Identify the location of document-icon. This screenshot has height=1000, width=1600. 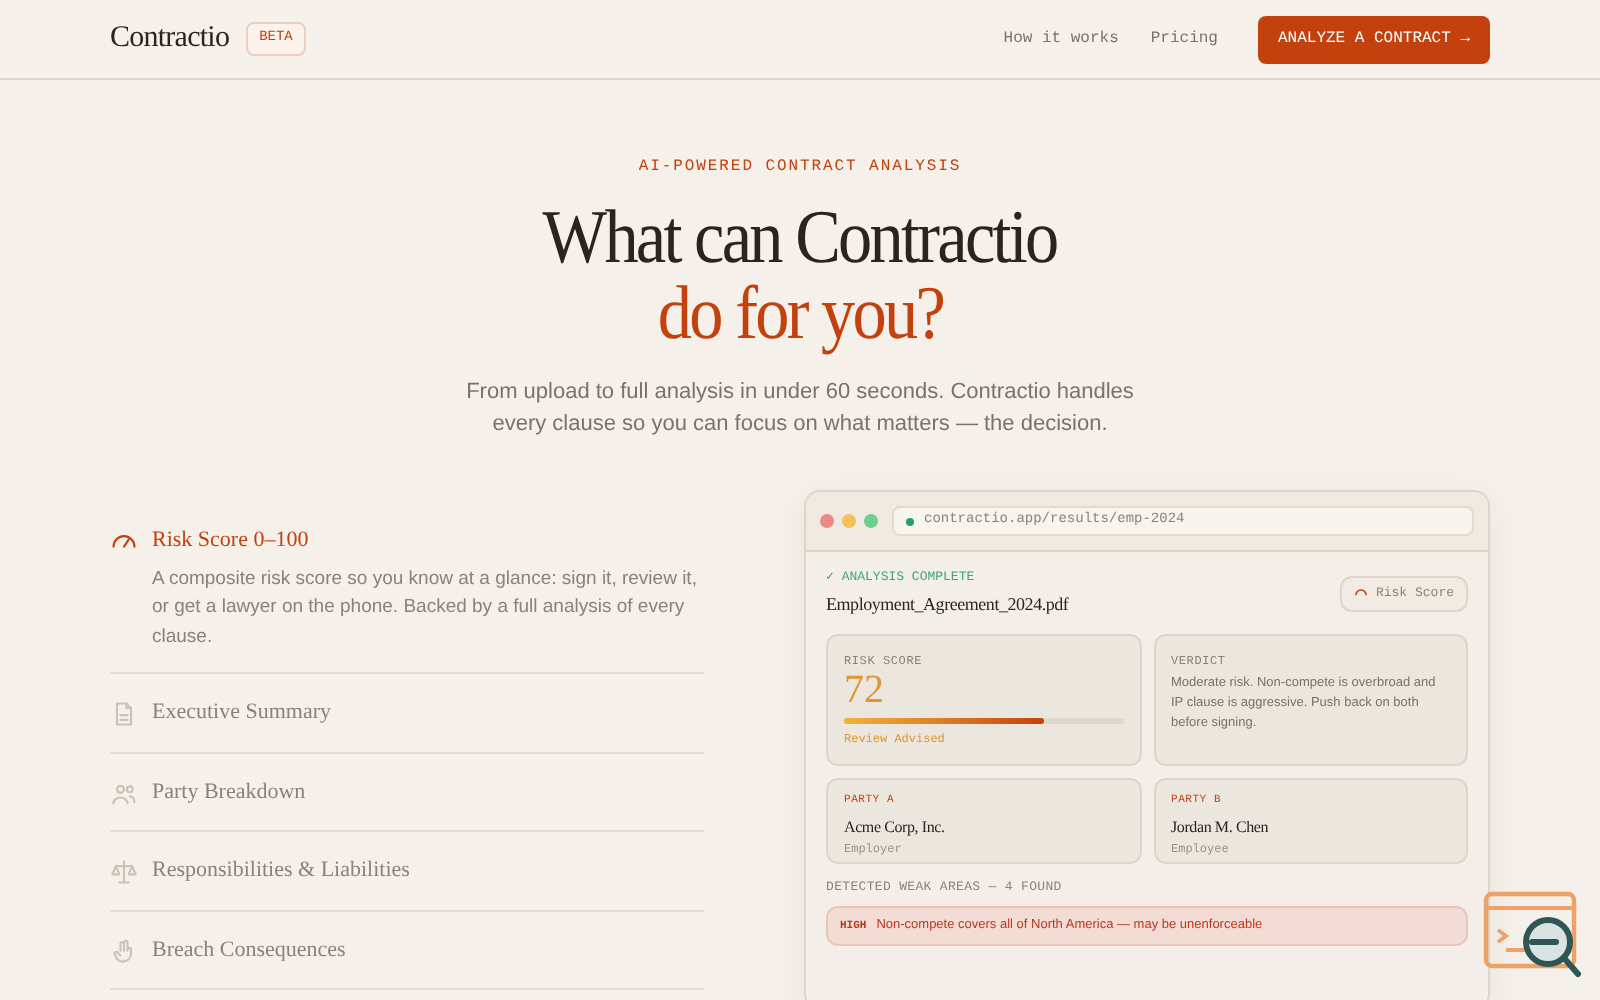
(124, 714).